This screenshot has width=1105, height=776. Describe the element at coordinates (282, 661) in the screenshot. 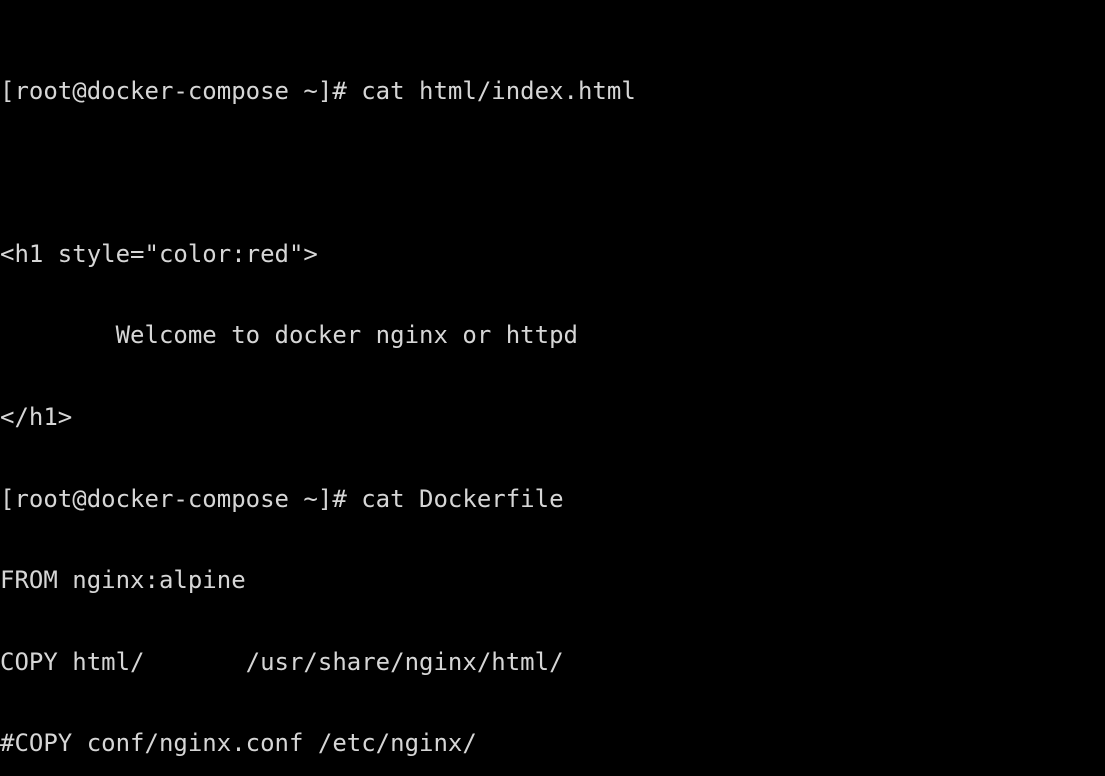

I see `terminal-line-output: COPY html/ /usr/share/nginx/html/` at that location.